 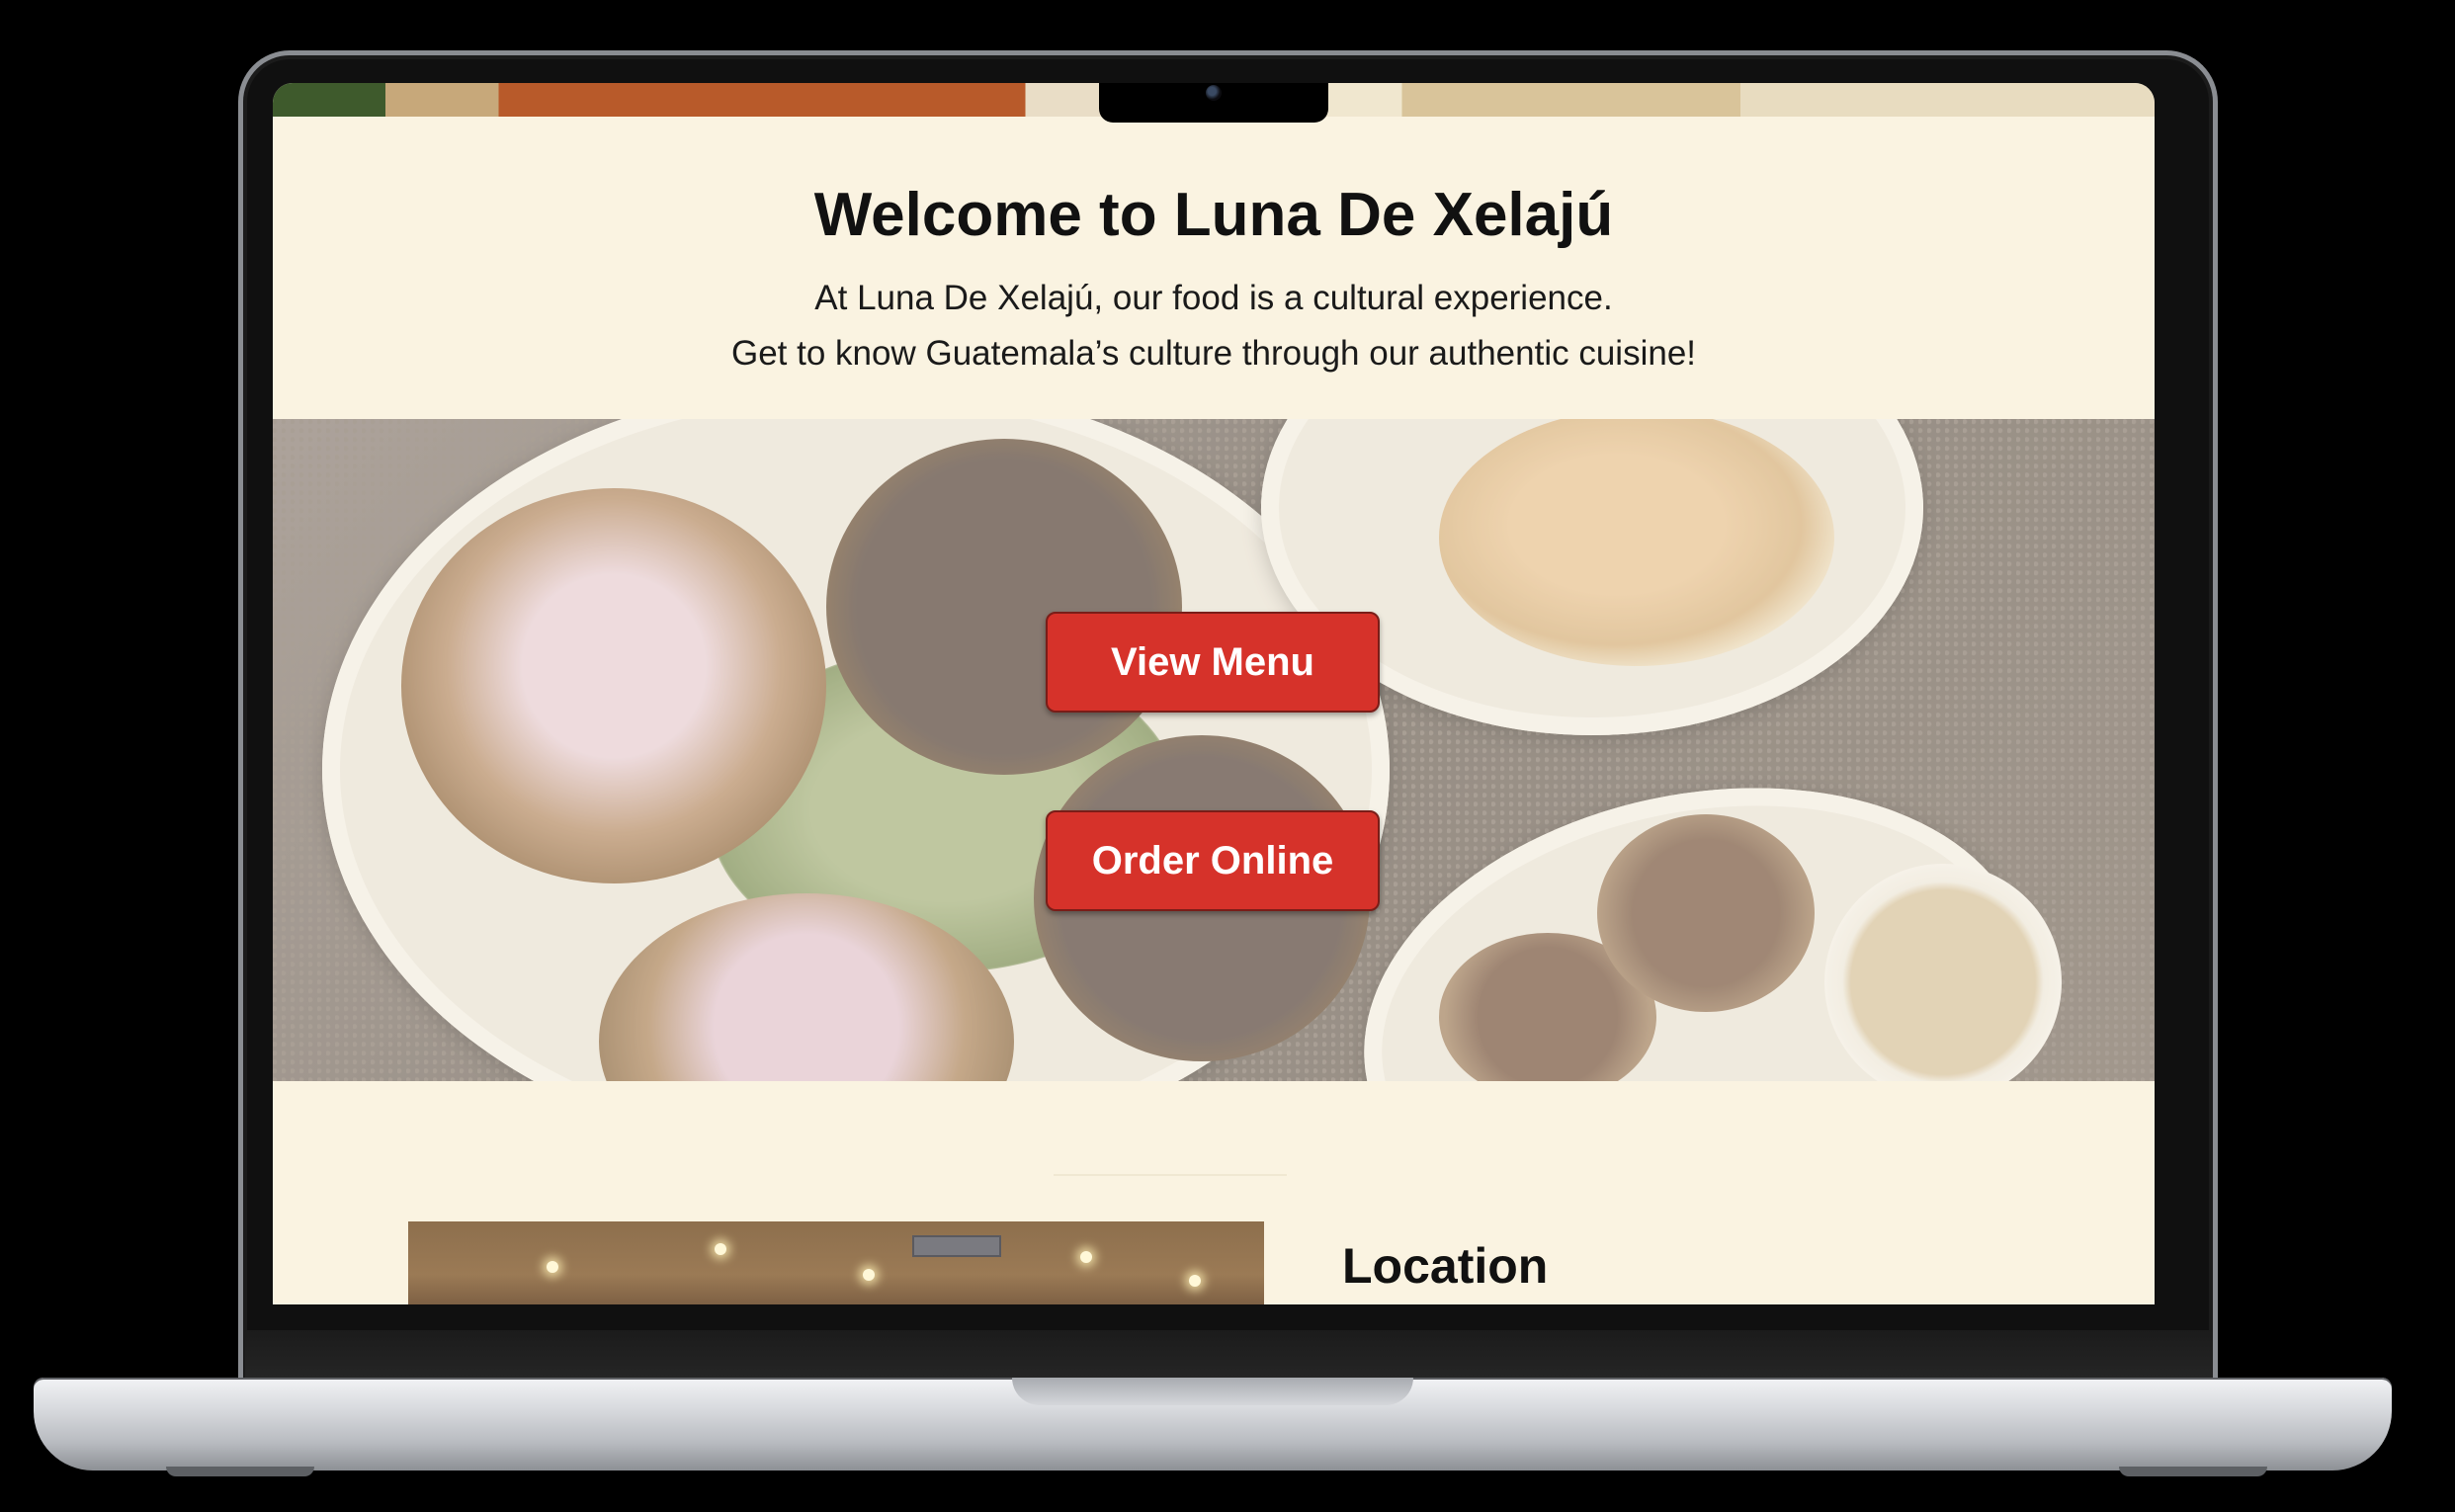 What do you see at coordinates (956, 1246) in the screenshot?
I see `ceiling-vent` at bounding box center [956, 1246].